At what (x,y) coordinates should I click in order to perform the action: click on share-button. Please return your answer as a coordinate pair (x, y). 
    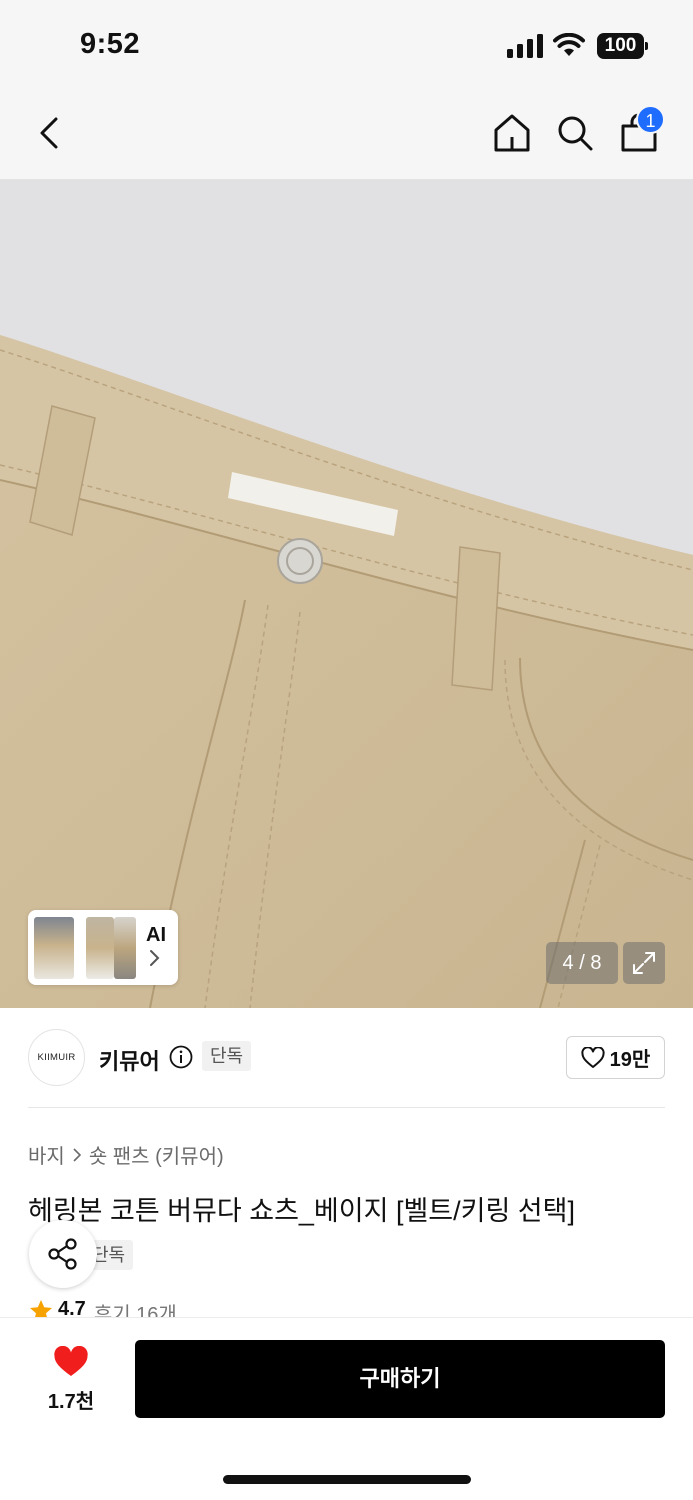
    Looking at the image, I should click on (63, 1254).